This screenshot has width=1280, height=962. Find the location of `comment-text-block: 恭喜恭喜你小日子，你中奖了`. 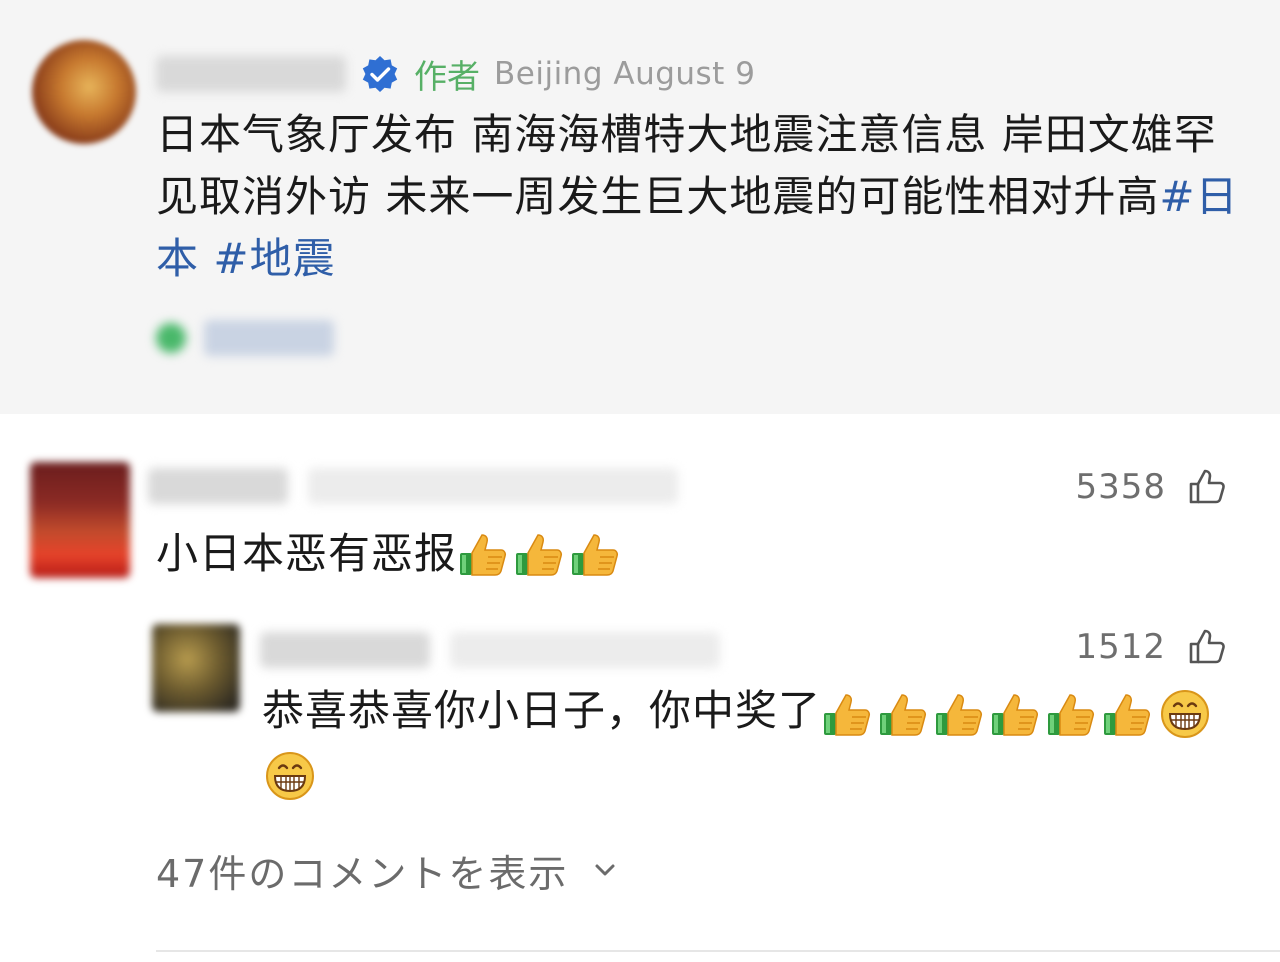

comment-text-block: 恭喜恭喜你小日子，你中奖了 is located at coordinates (752, 742).